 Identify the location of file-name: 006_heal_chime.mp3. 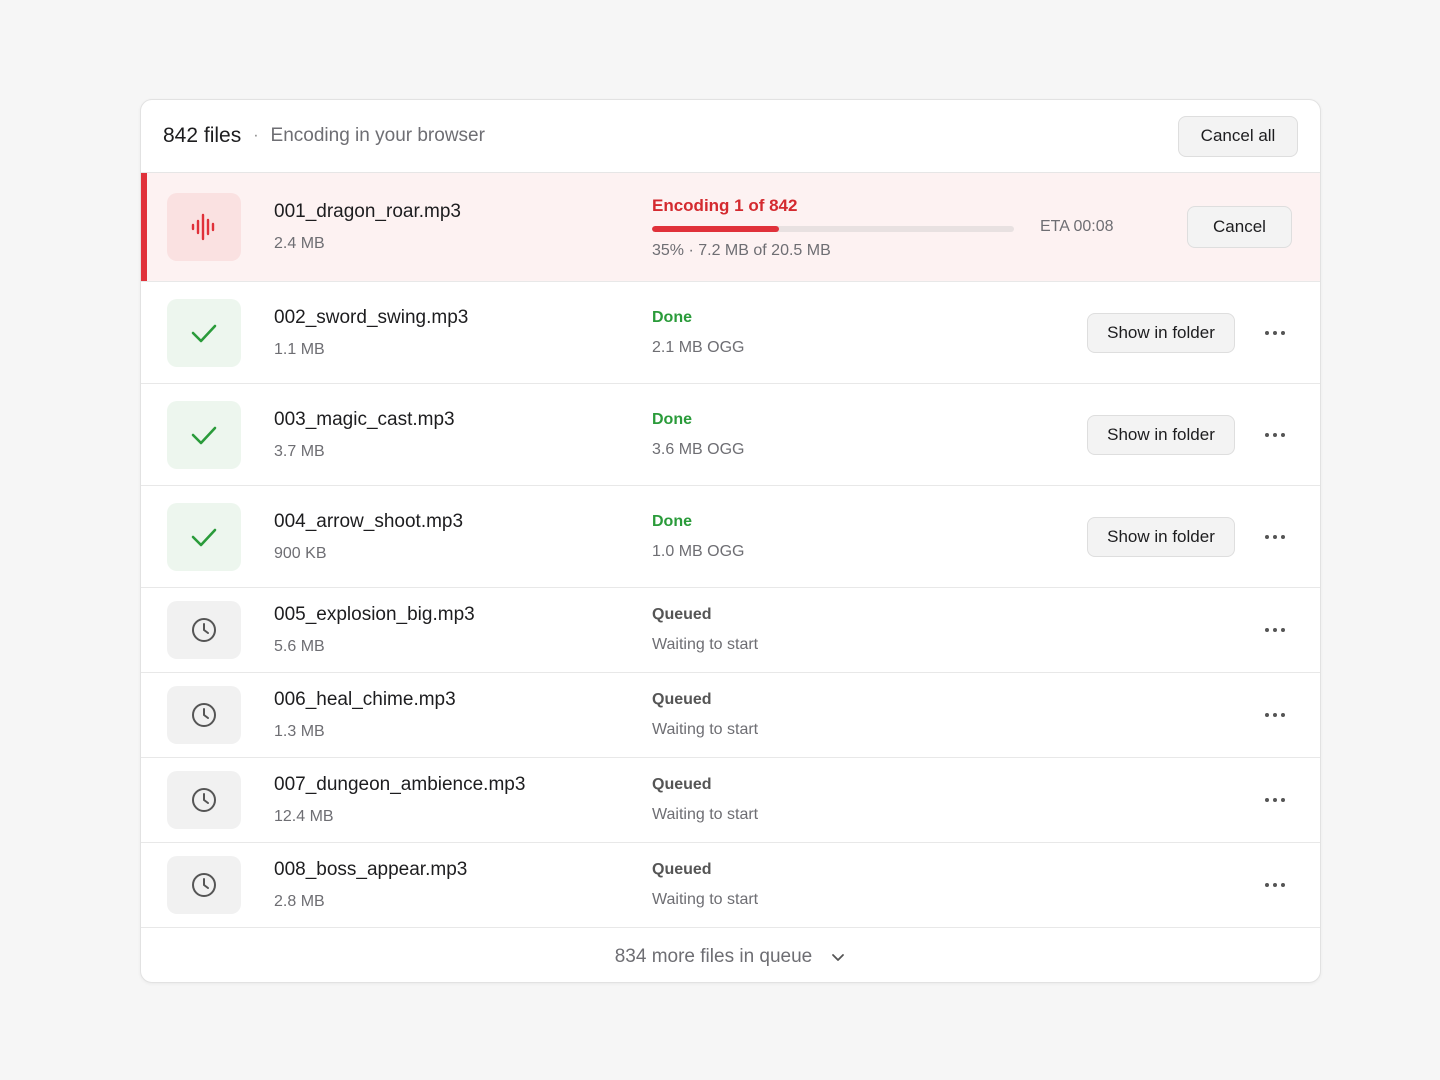
(365, 699).